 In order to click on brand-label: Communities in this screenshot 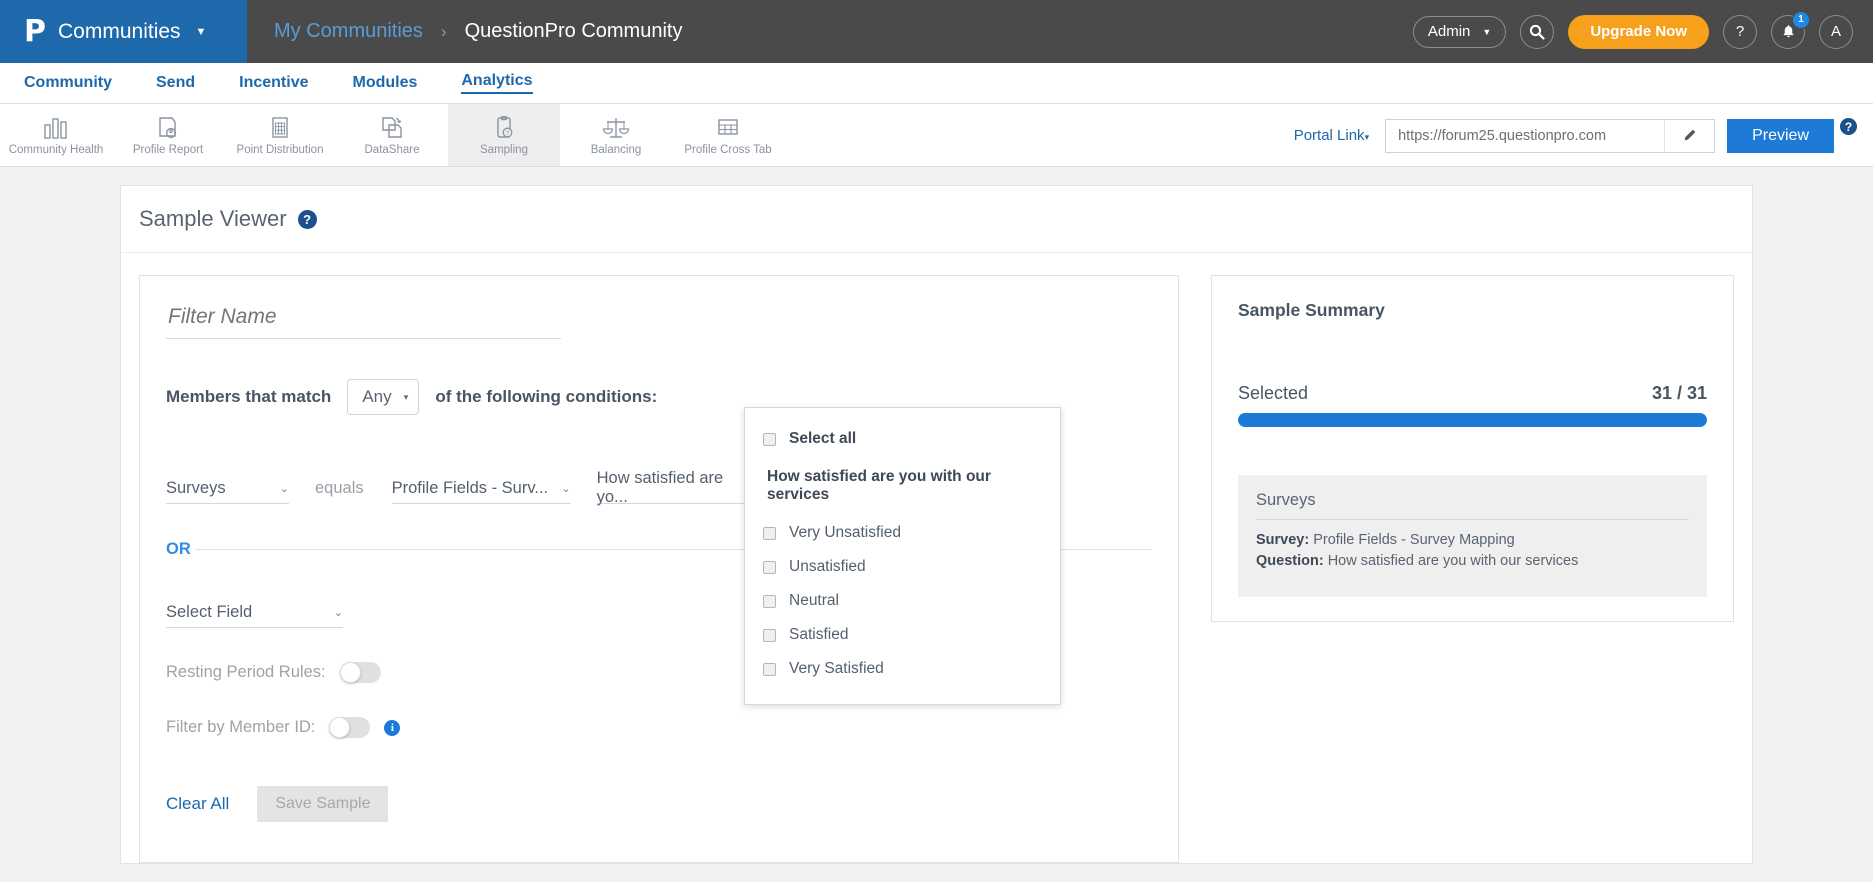, I will do `click(119, 31)`.